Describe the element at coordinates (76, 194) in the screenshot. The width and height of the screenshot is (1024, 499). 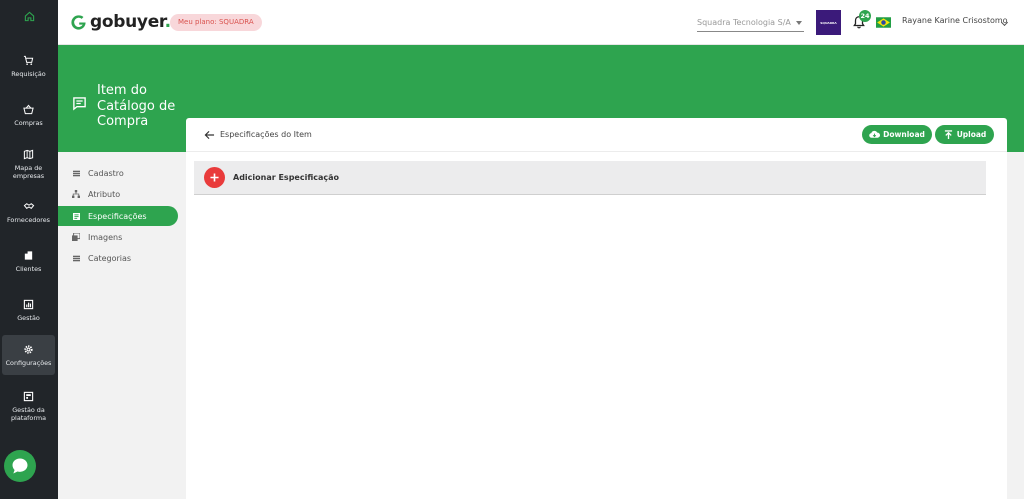
I see `hierarchy-icon` at that location.